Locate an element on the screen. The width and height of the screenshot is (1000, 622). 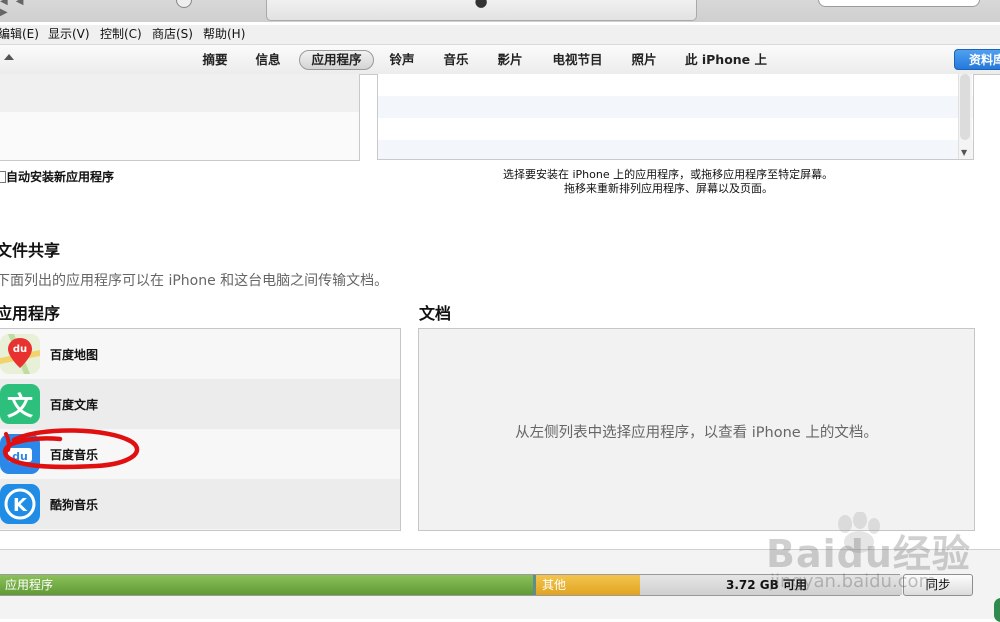
capacity-other-label: 其他 is located at coordinates (554, 585).